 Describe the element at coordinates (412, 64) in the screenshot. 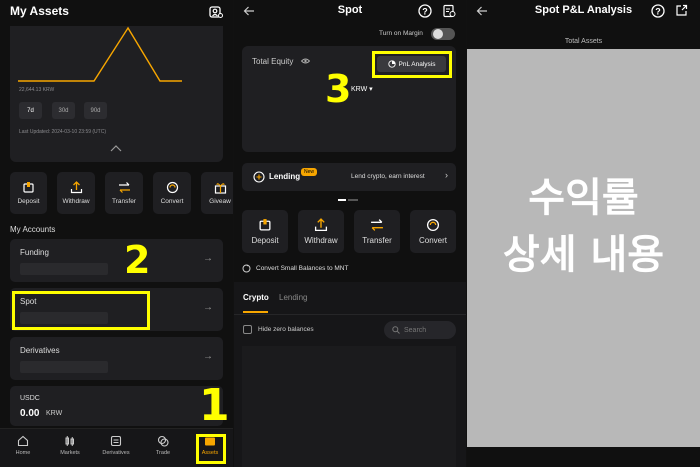

I see `highlight-pnl-button` at that location.